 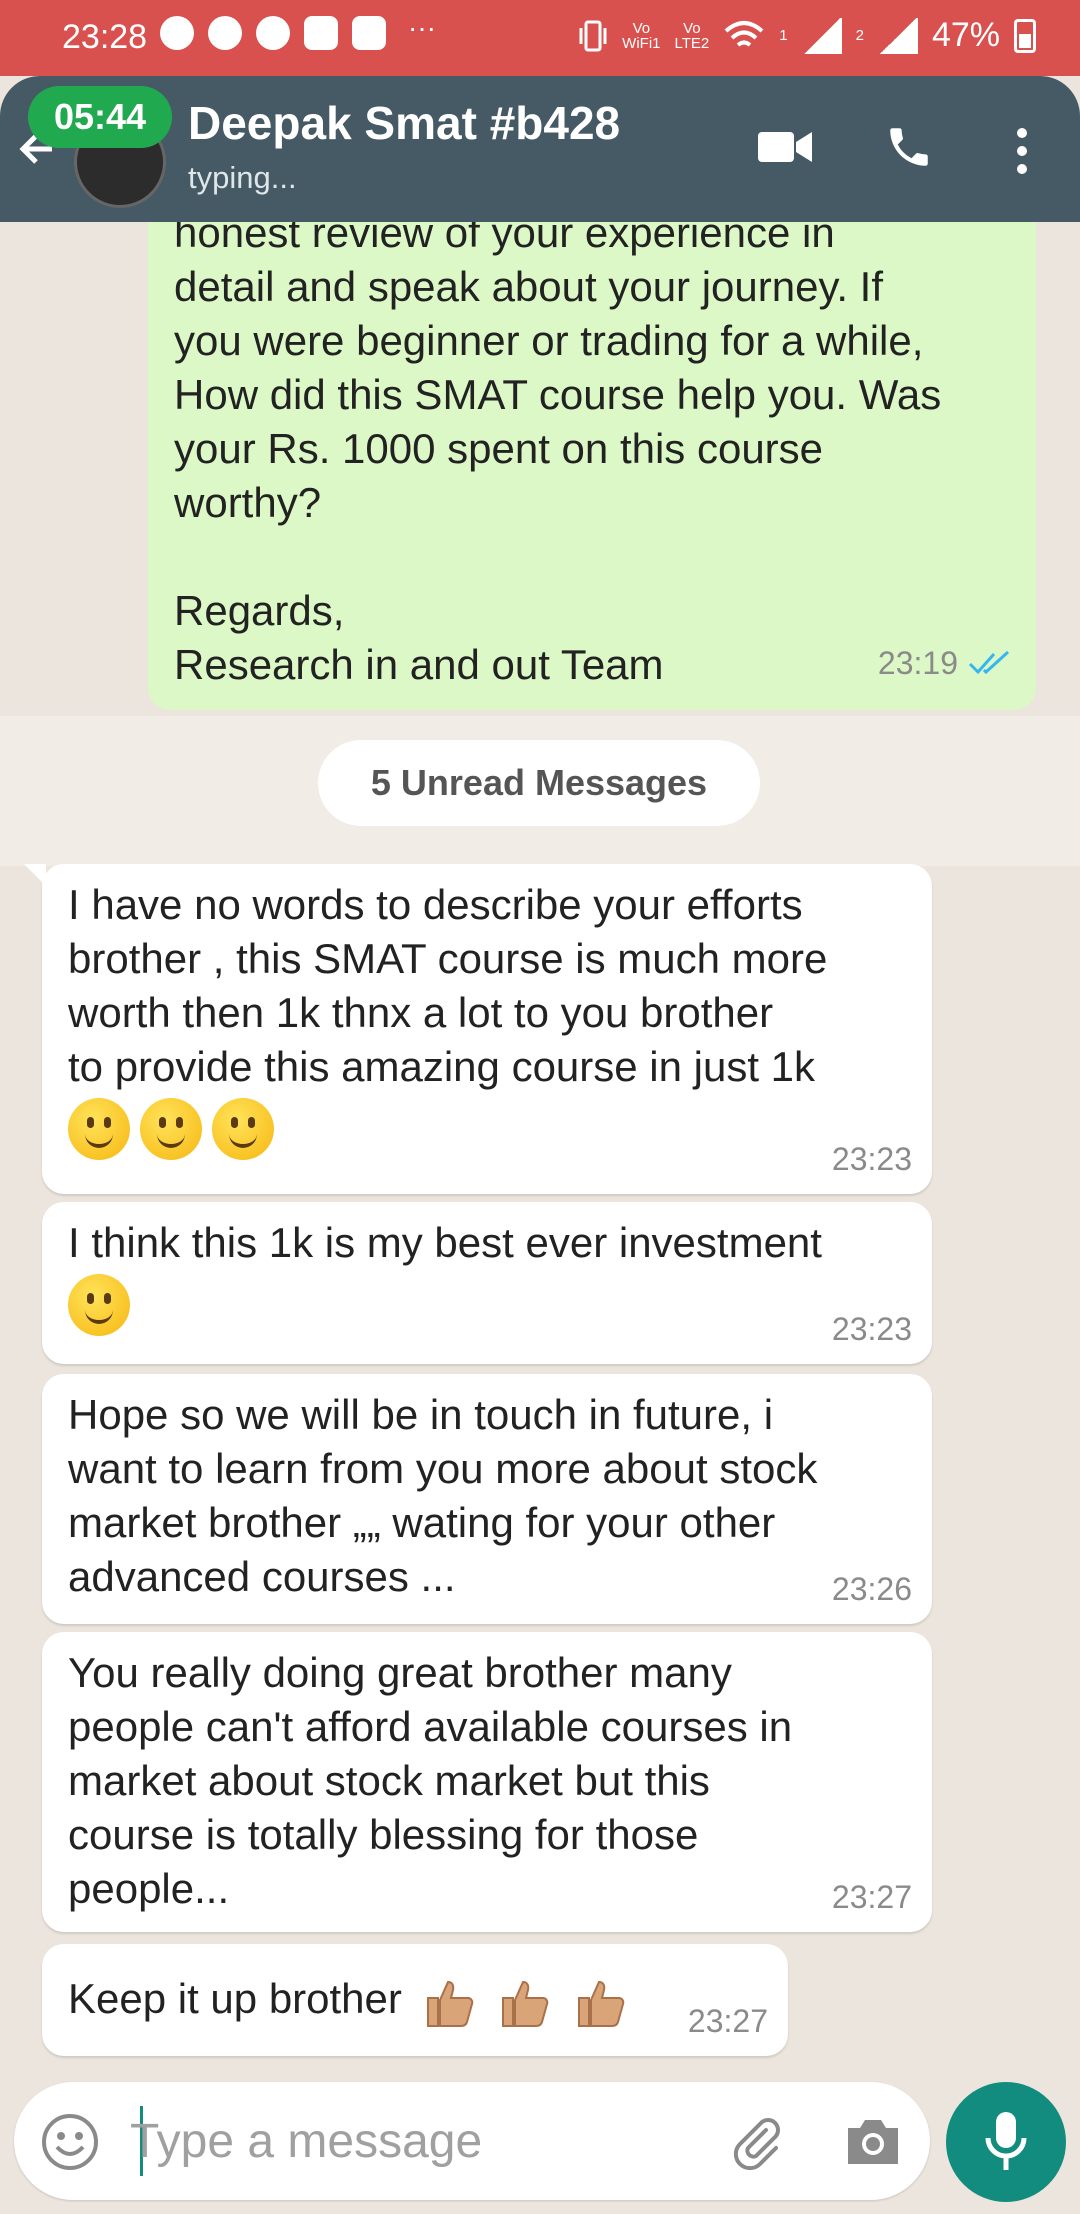 What do you see at coordinates (897, 35) in the screenshot?
I see `signal-sim2-icon` at bounding box center [897, 35].